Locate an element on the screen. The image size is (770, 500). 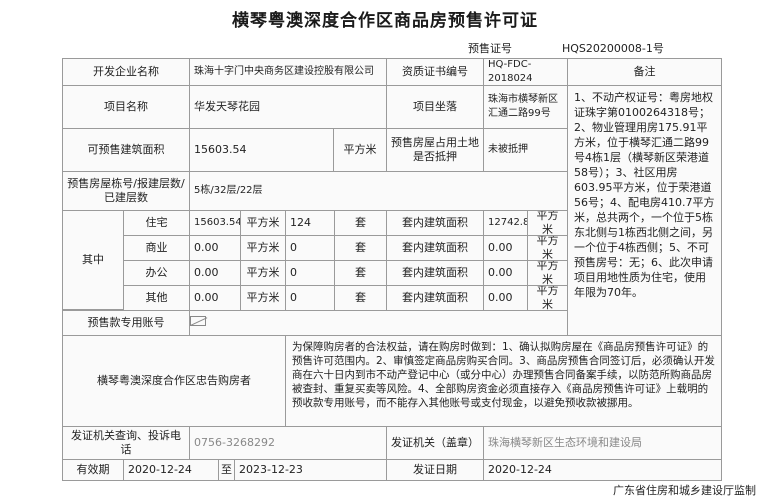
buildings-label: 预售房屋栋号/报建层数/已建层数 is located at coordinates (126, 191).